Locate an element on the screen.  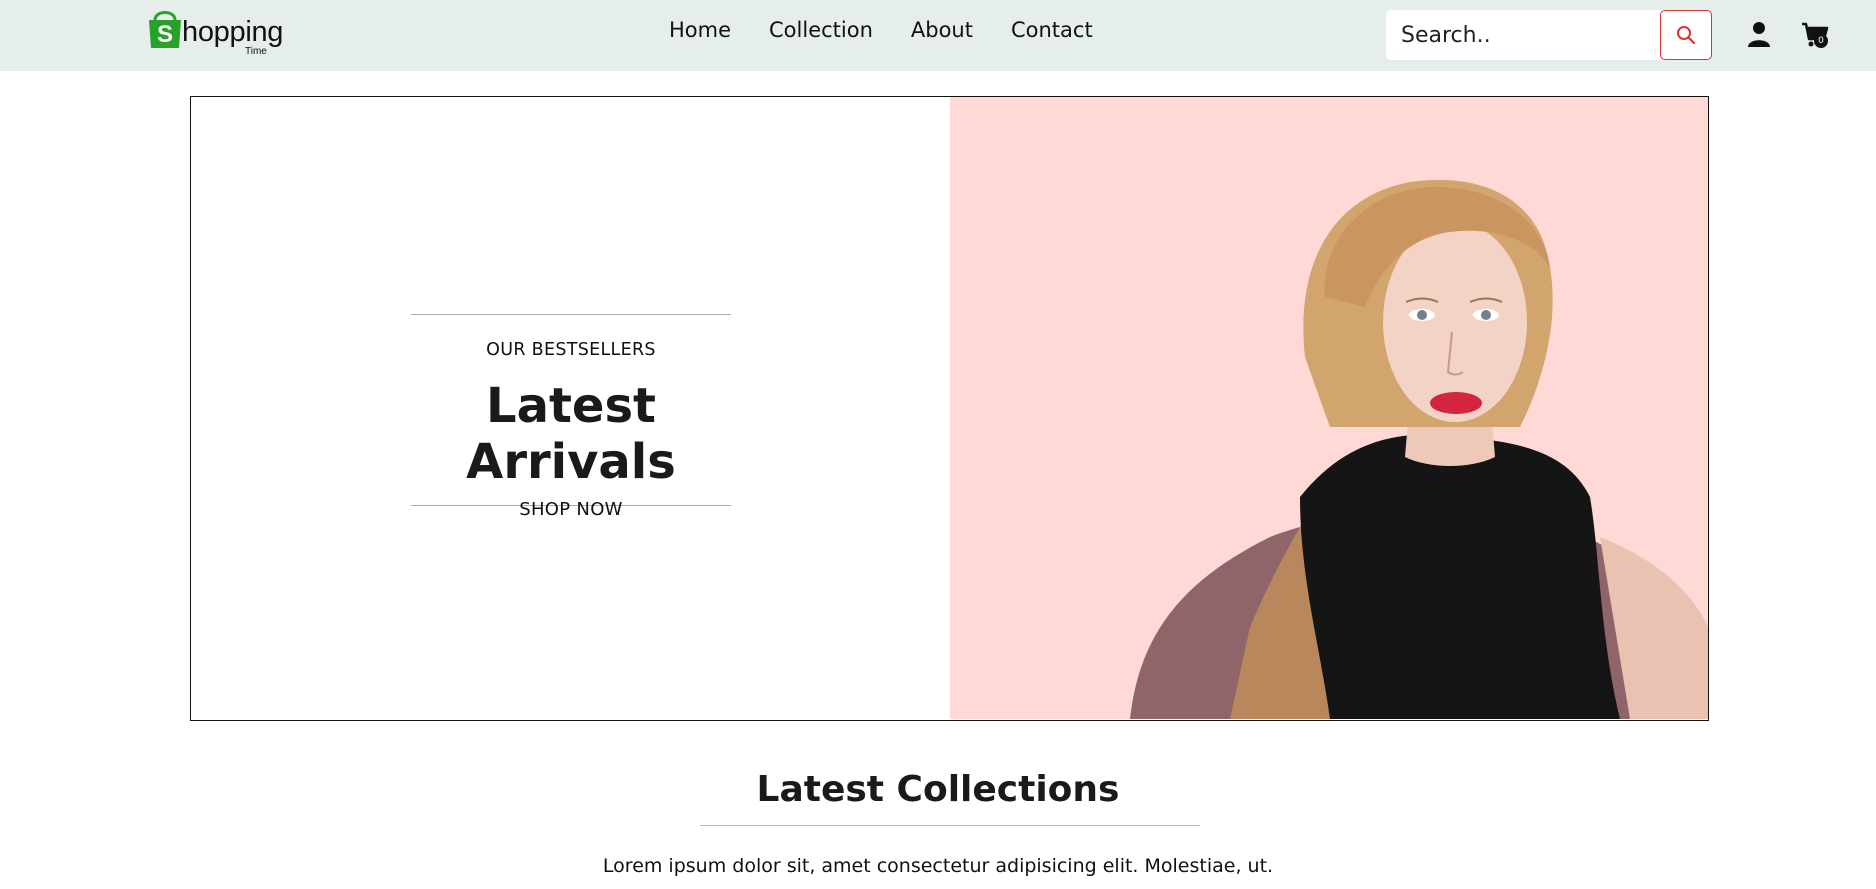
search-button is located at coordinates (1686, 35).